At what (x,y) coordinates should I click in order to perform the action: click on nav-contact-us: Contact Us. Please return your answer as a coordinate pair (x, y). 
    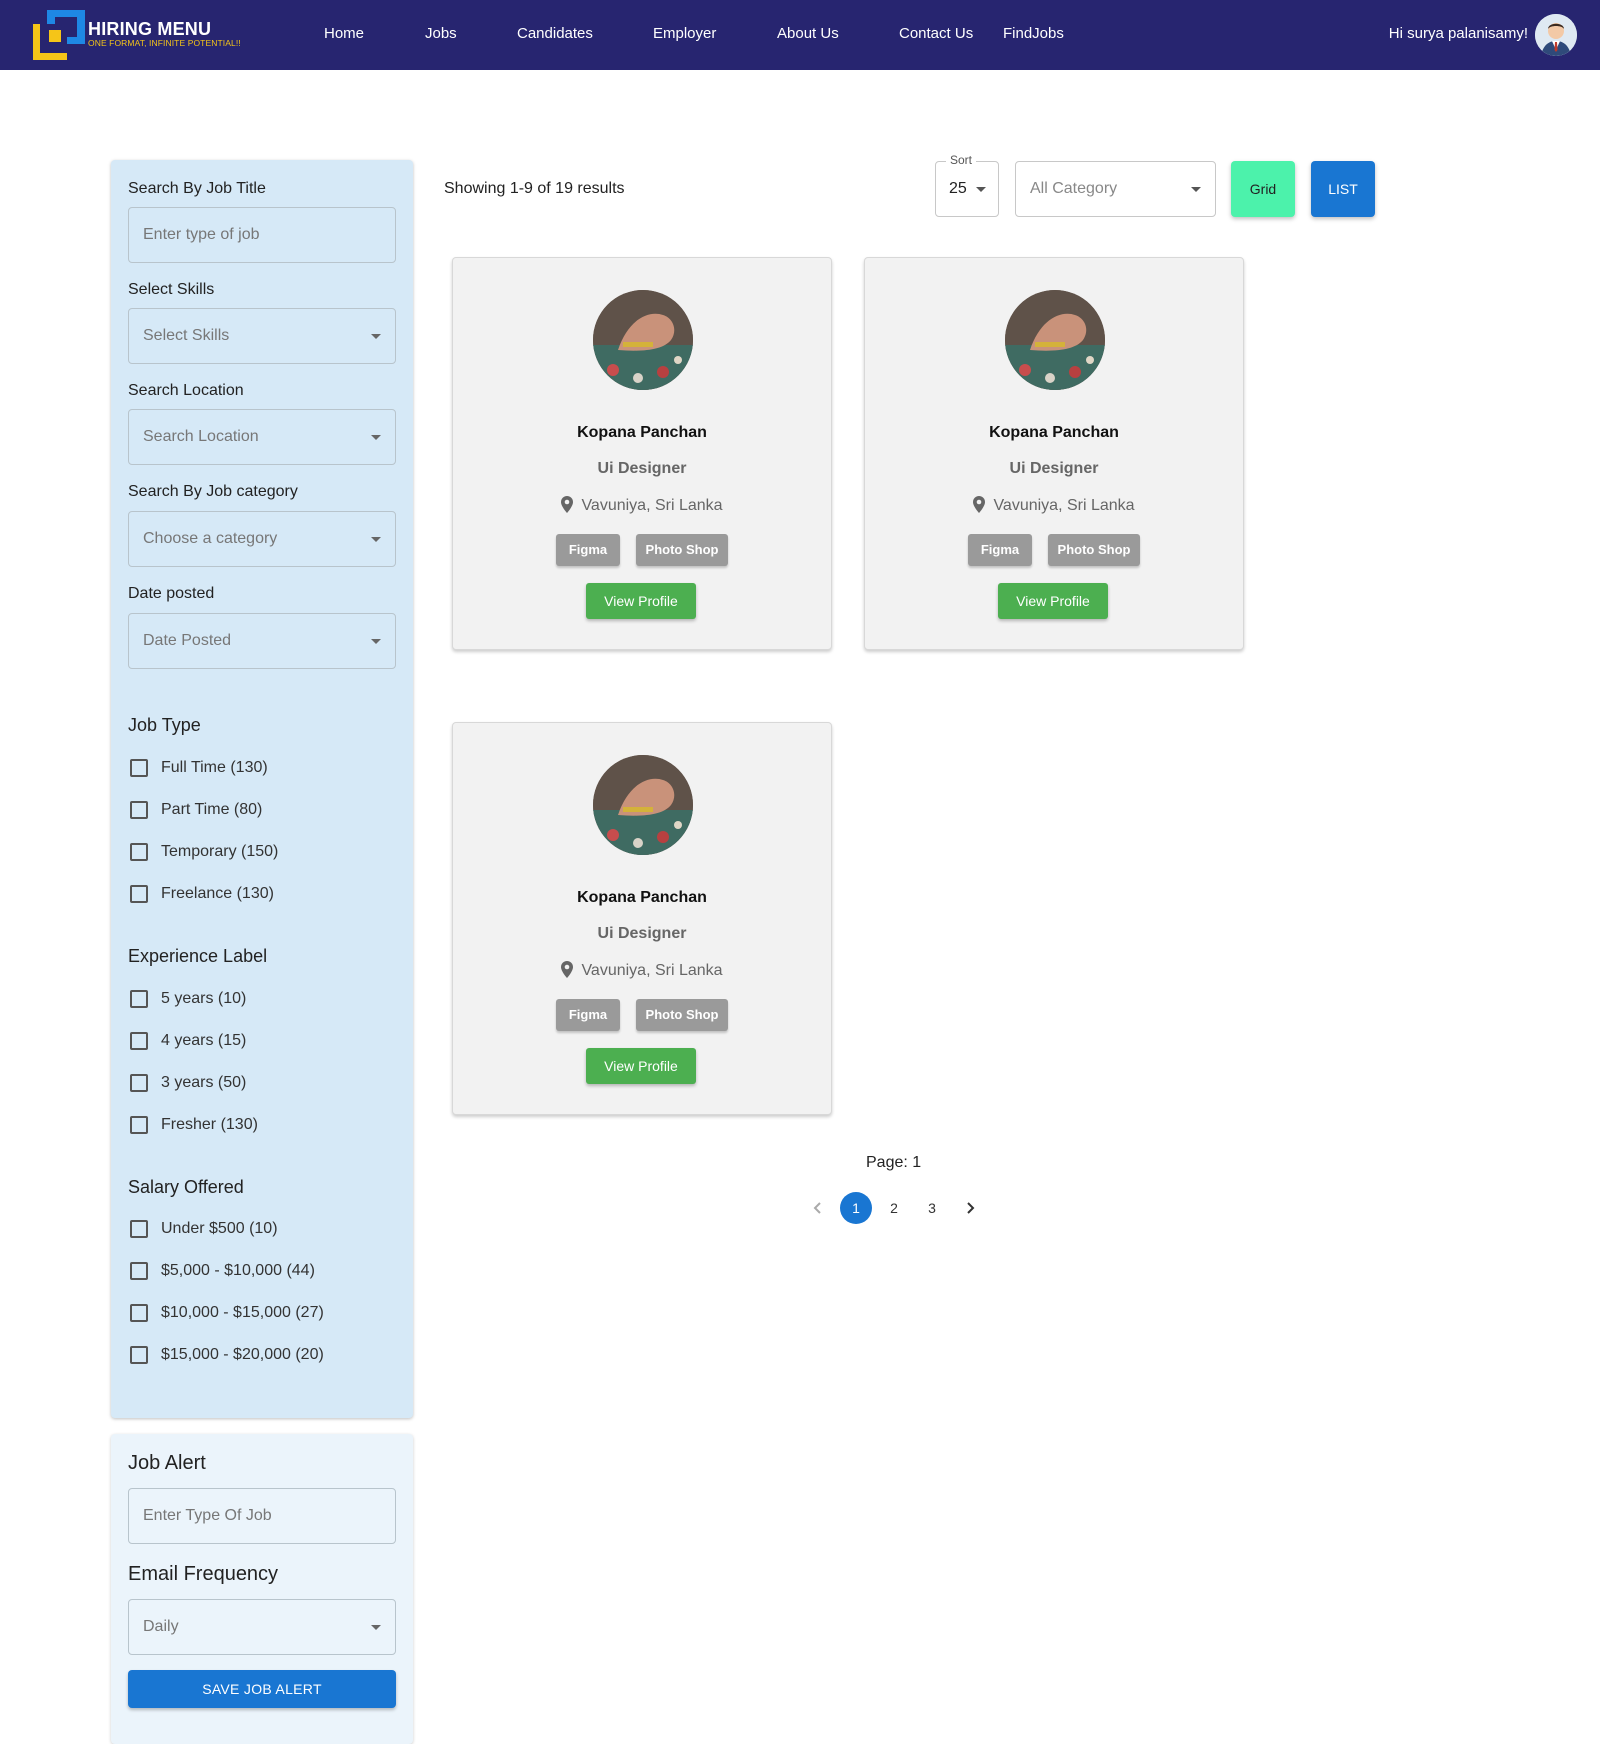
    Looking at the image, I should click on (936, 33).